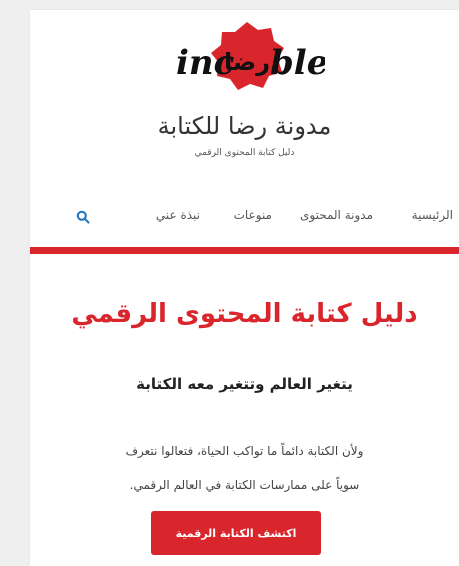 This screenshot has height=566, width=459. Describe the element at coordinates (253, 215) in the screenshot. I see `nav-item-misc: منوعات` at that location.